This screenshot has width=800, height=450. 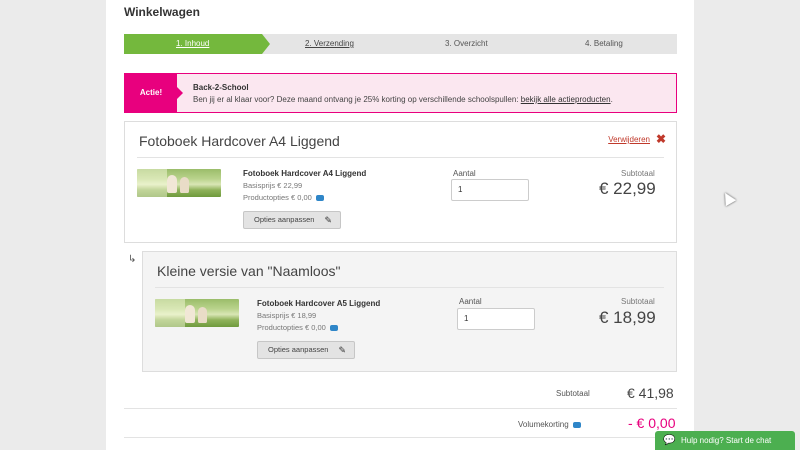 What do you see at coordinates (566, 99) in the screenshot?
I see `promo-link: bekijk alle actieproducten` at bounding box center [566, 99].